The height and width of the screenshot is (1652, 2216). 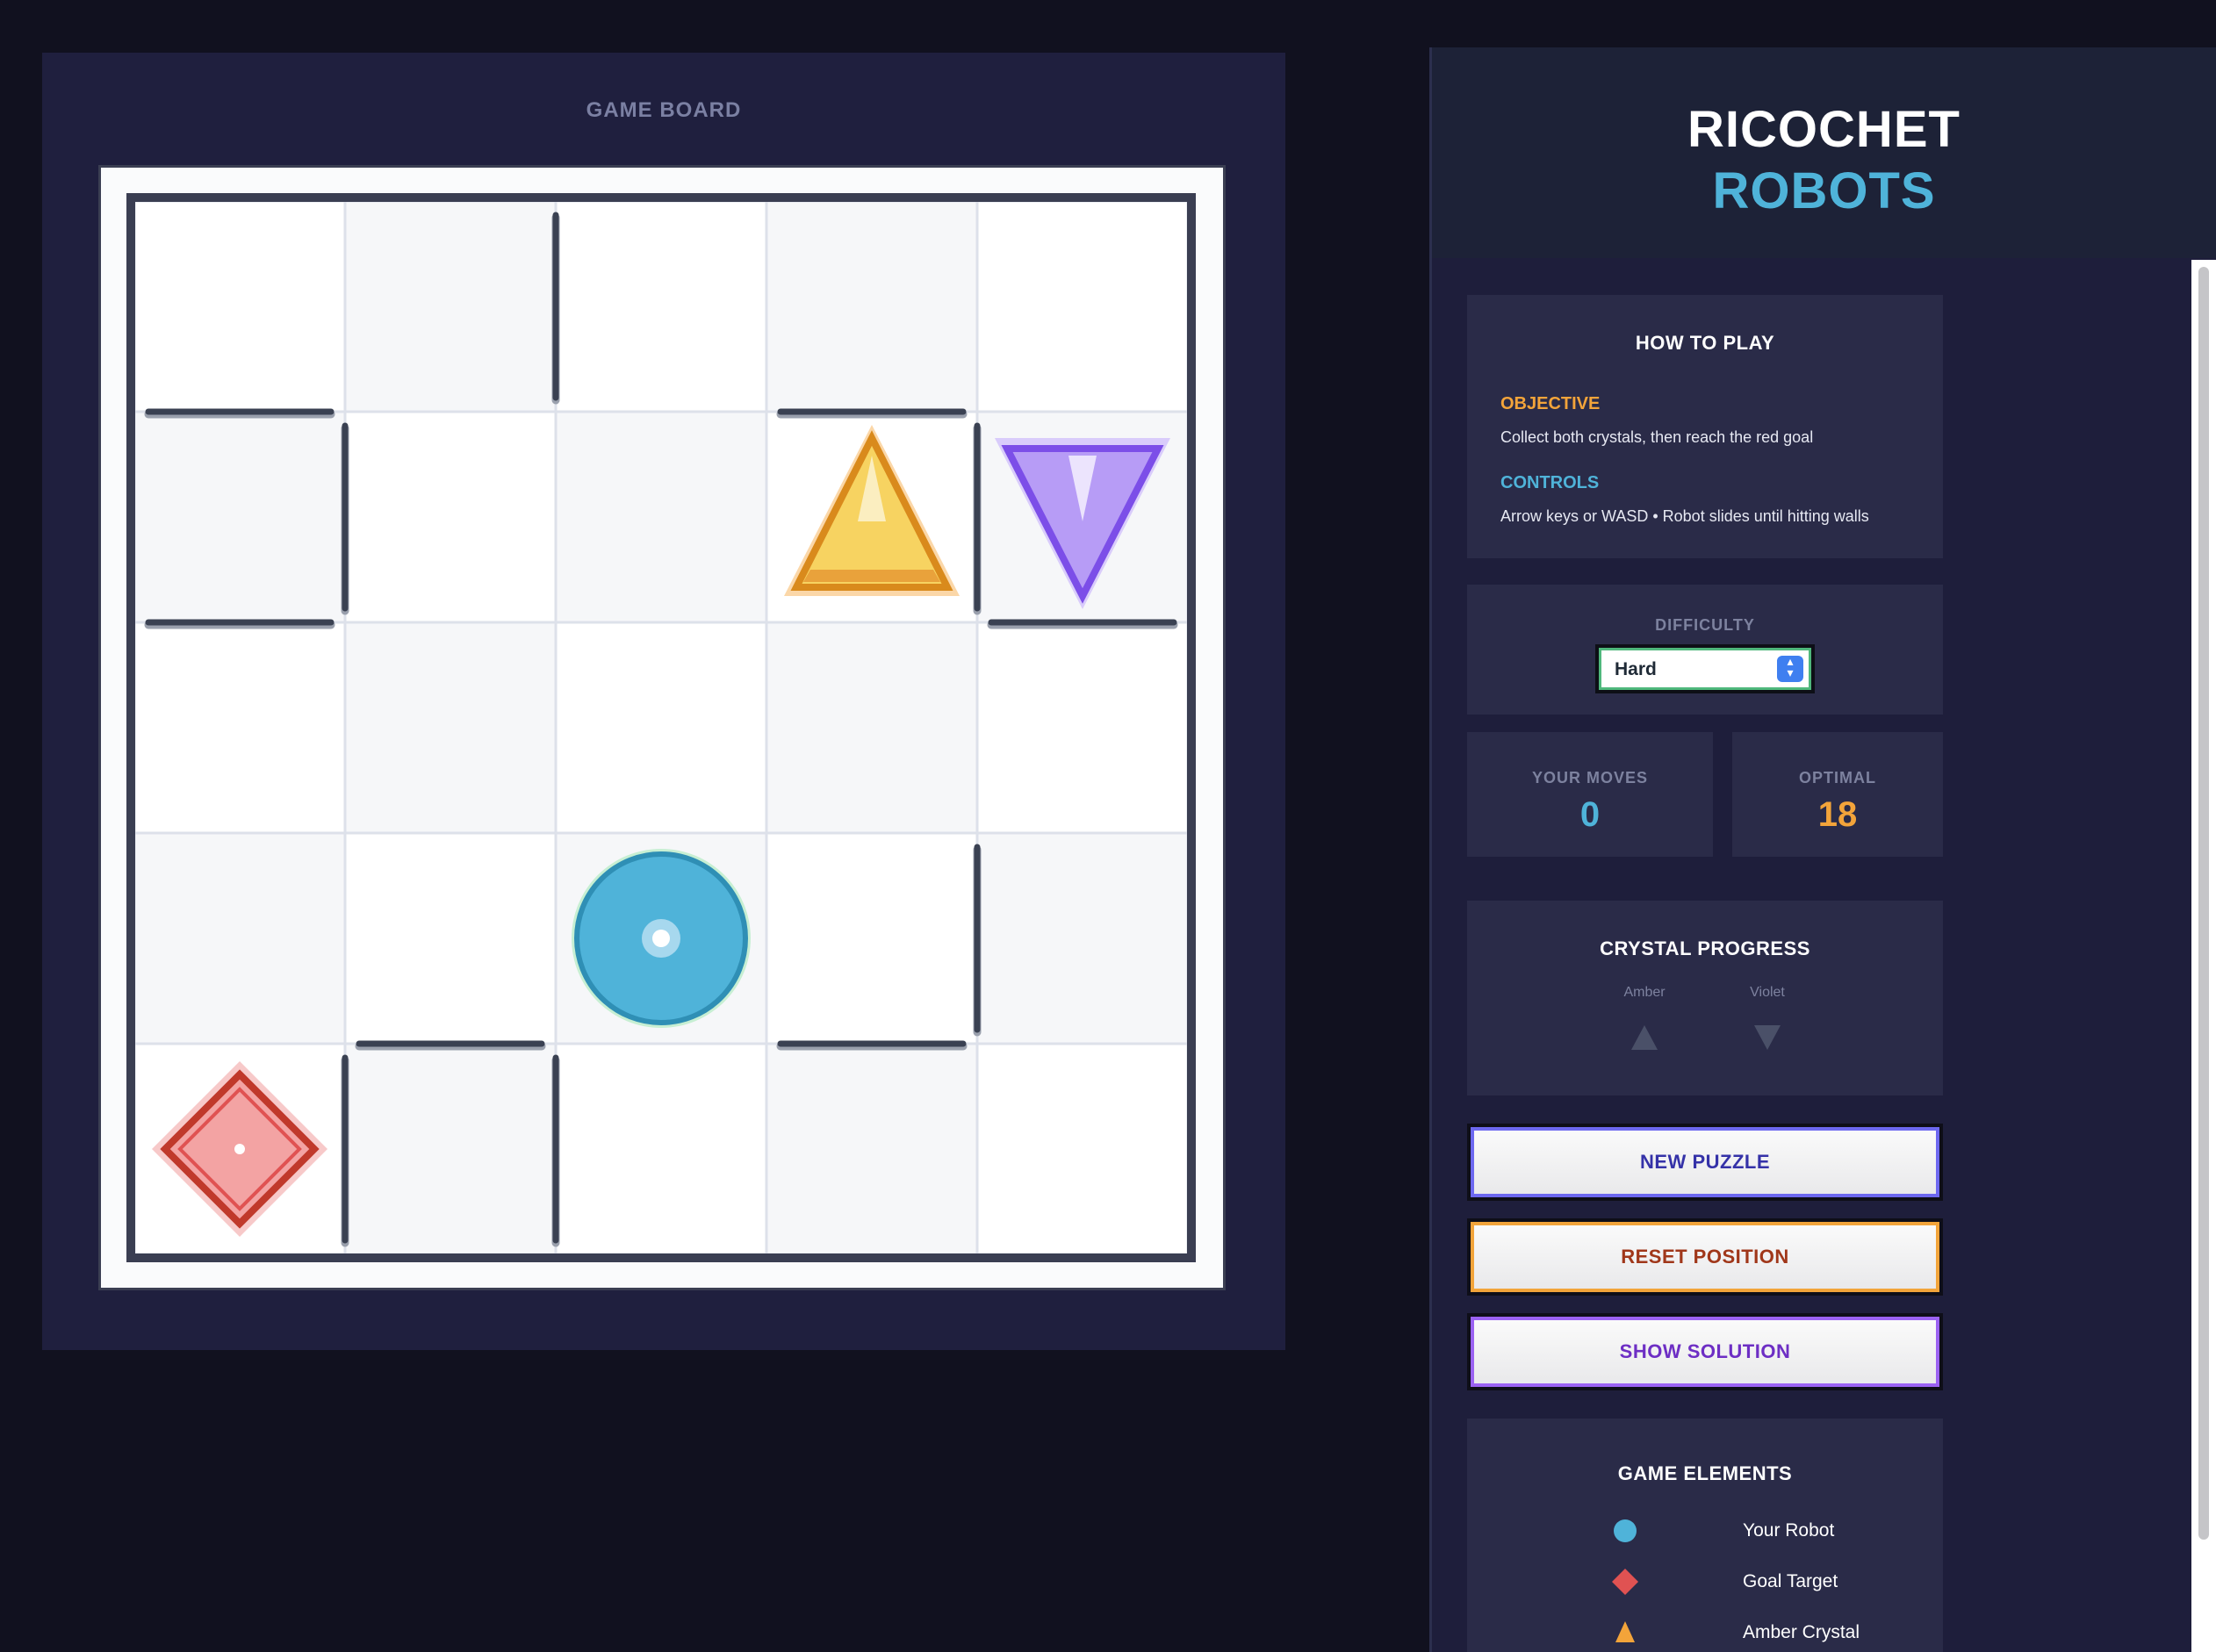 I want to click on title-robots: ROBOTS, so click(x=1824, y=190).